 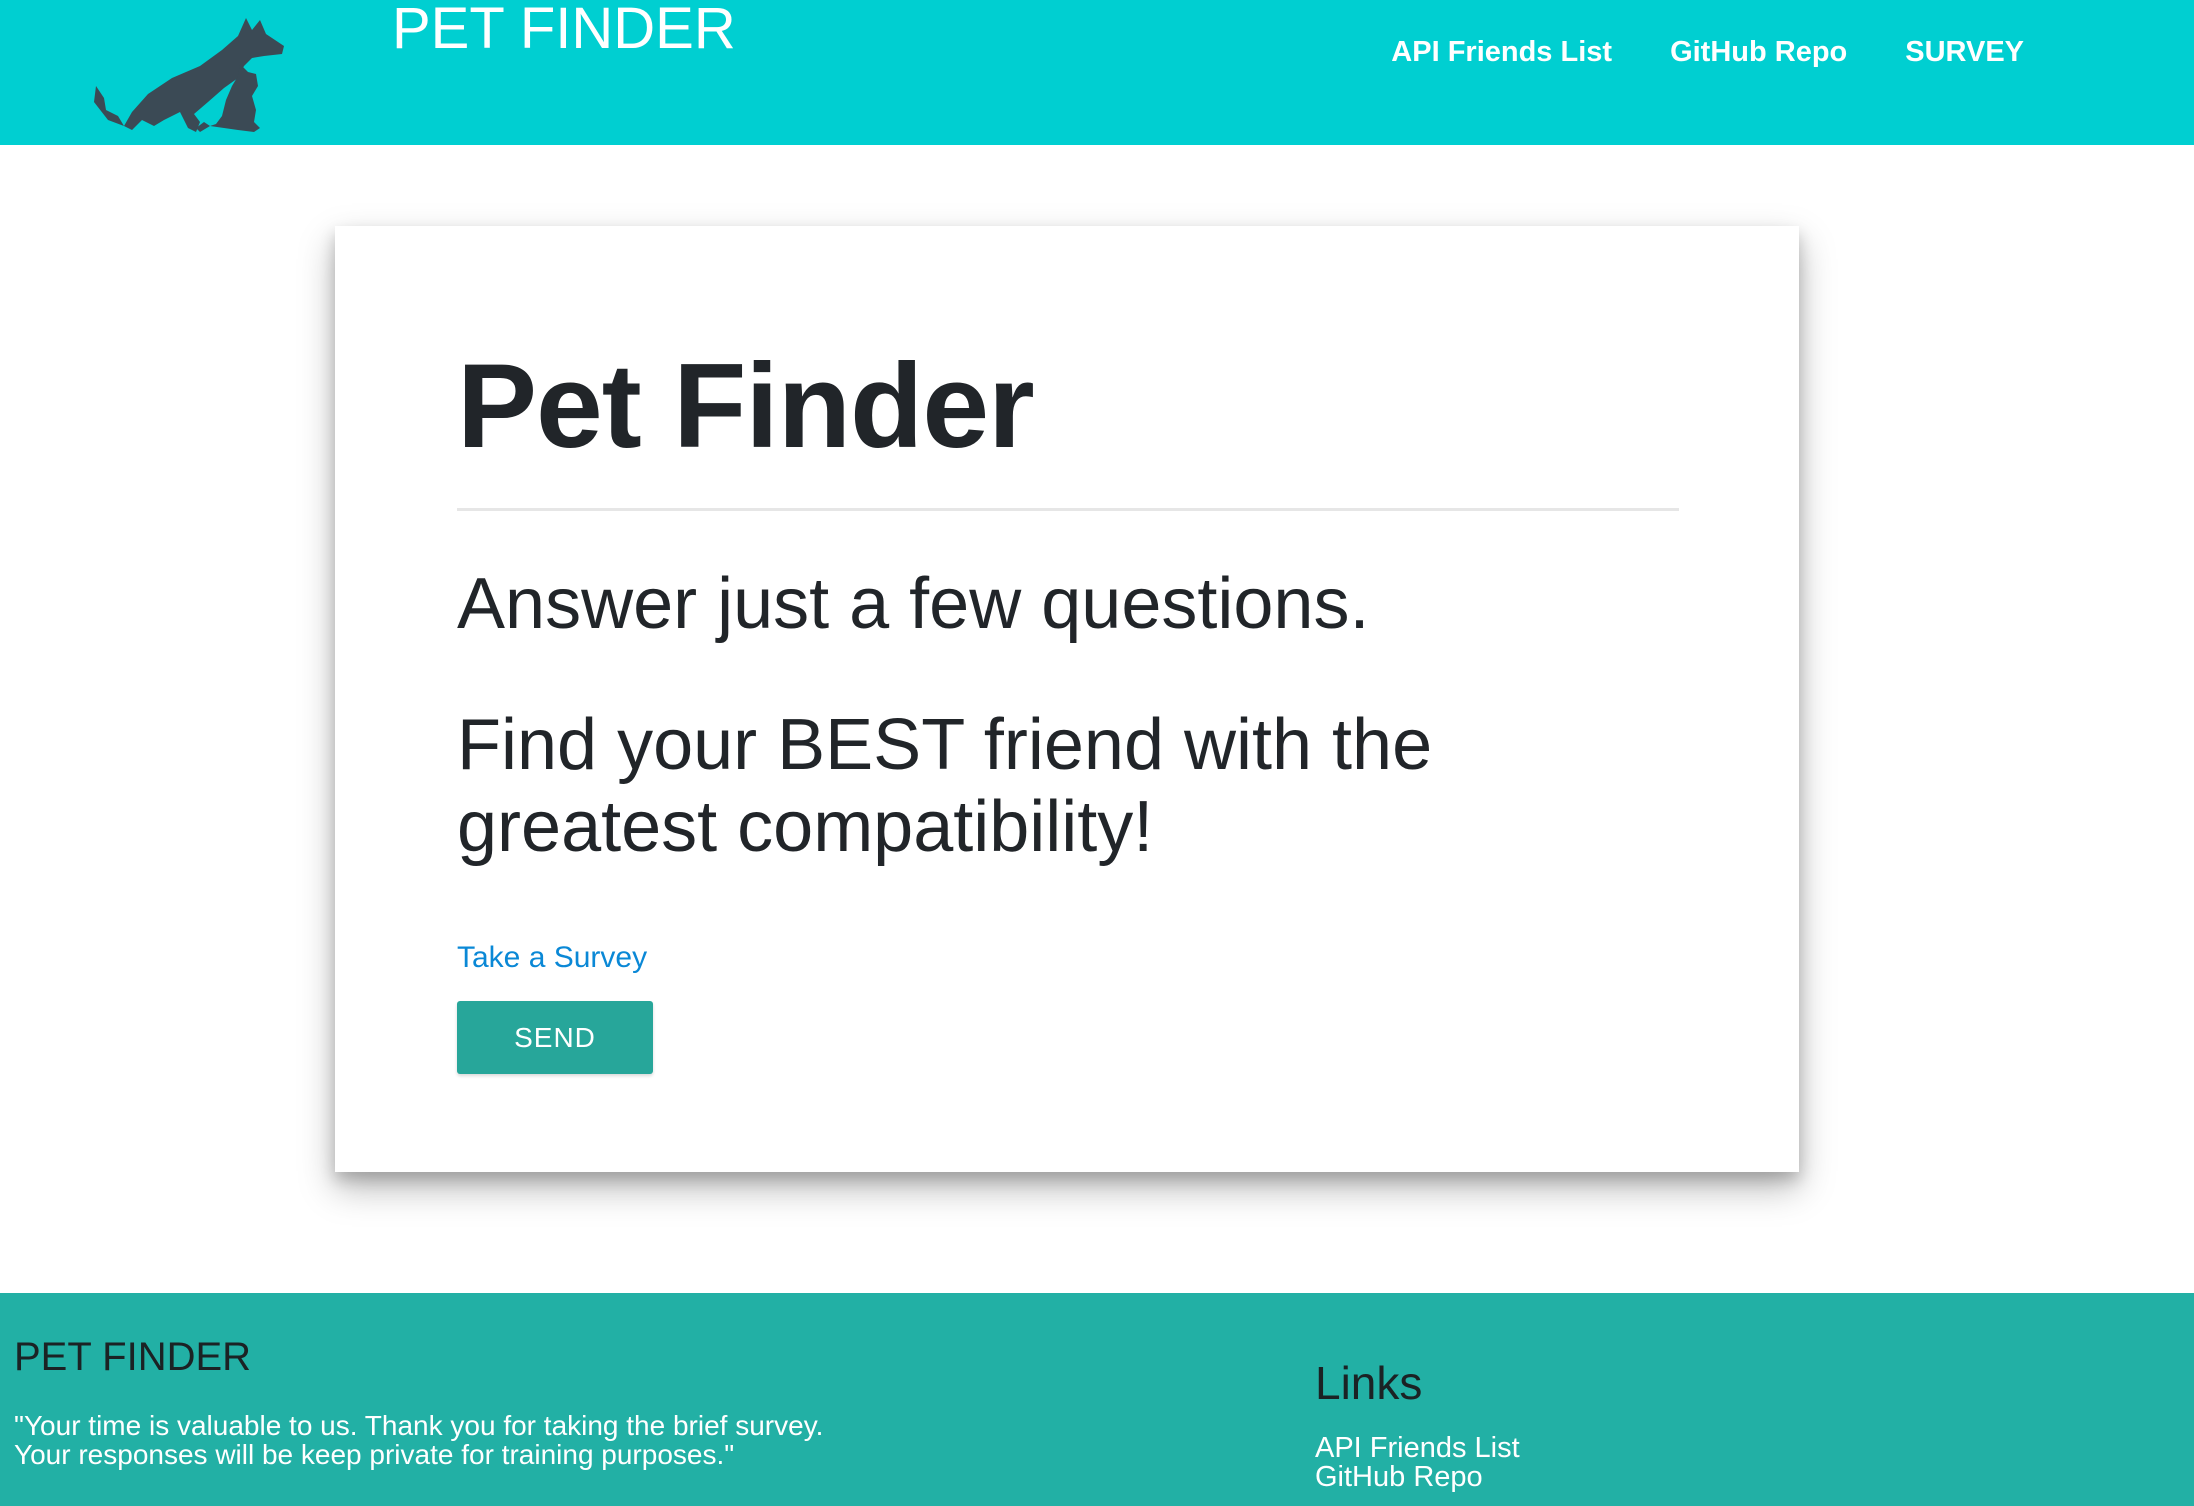 I want to click on nav-link-api-friends-list: API Friends List, so click(x=1501, y=52).